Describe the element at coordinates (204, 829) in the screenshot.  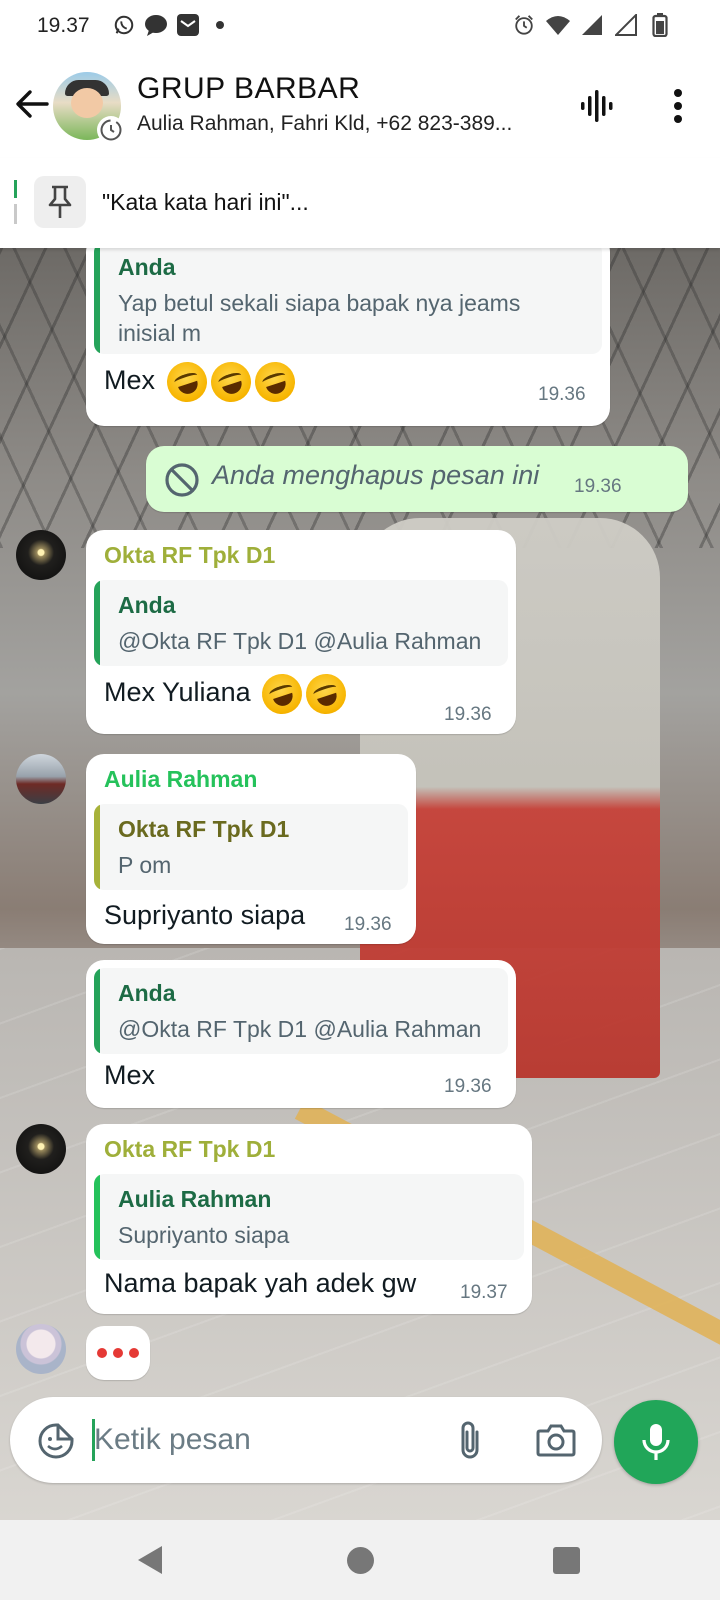
I see `quoted-sender: Okta RF Tpk D1` at that location.